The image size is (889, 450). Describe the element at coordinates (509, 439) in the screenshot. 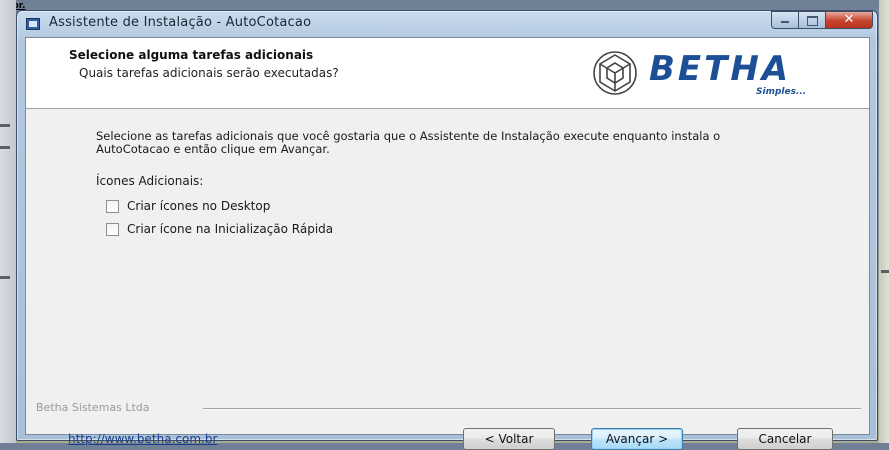

I see `back-button: < Voltar` at that location.